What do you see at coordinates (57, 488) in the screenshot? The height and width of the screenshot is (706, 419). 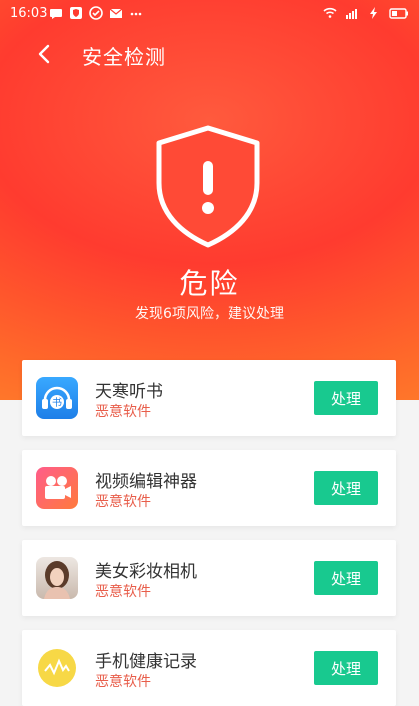 I see `video-camera-icon` at bounding box center [57, 488].